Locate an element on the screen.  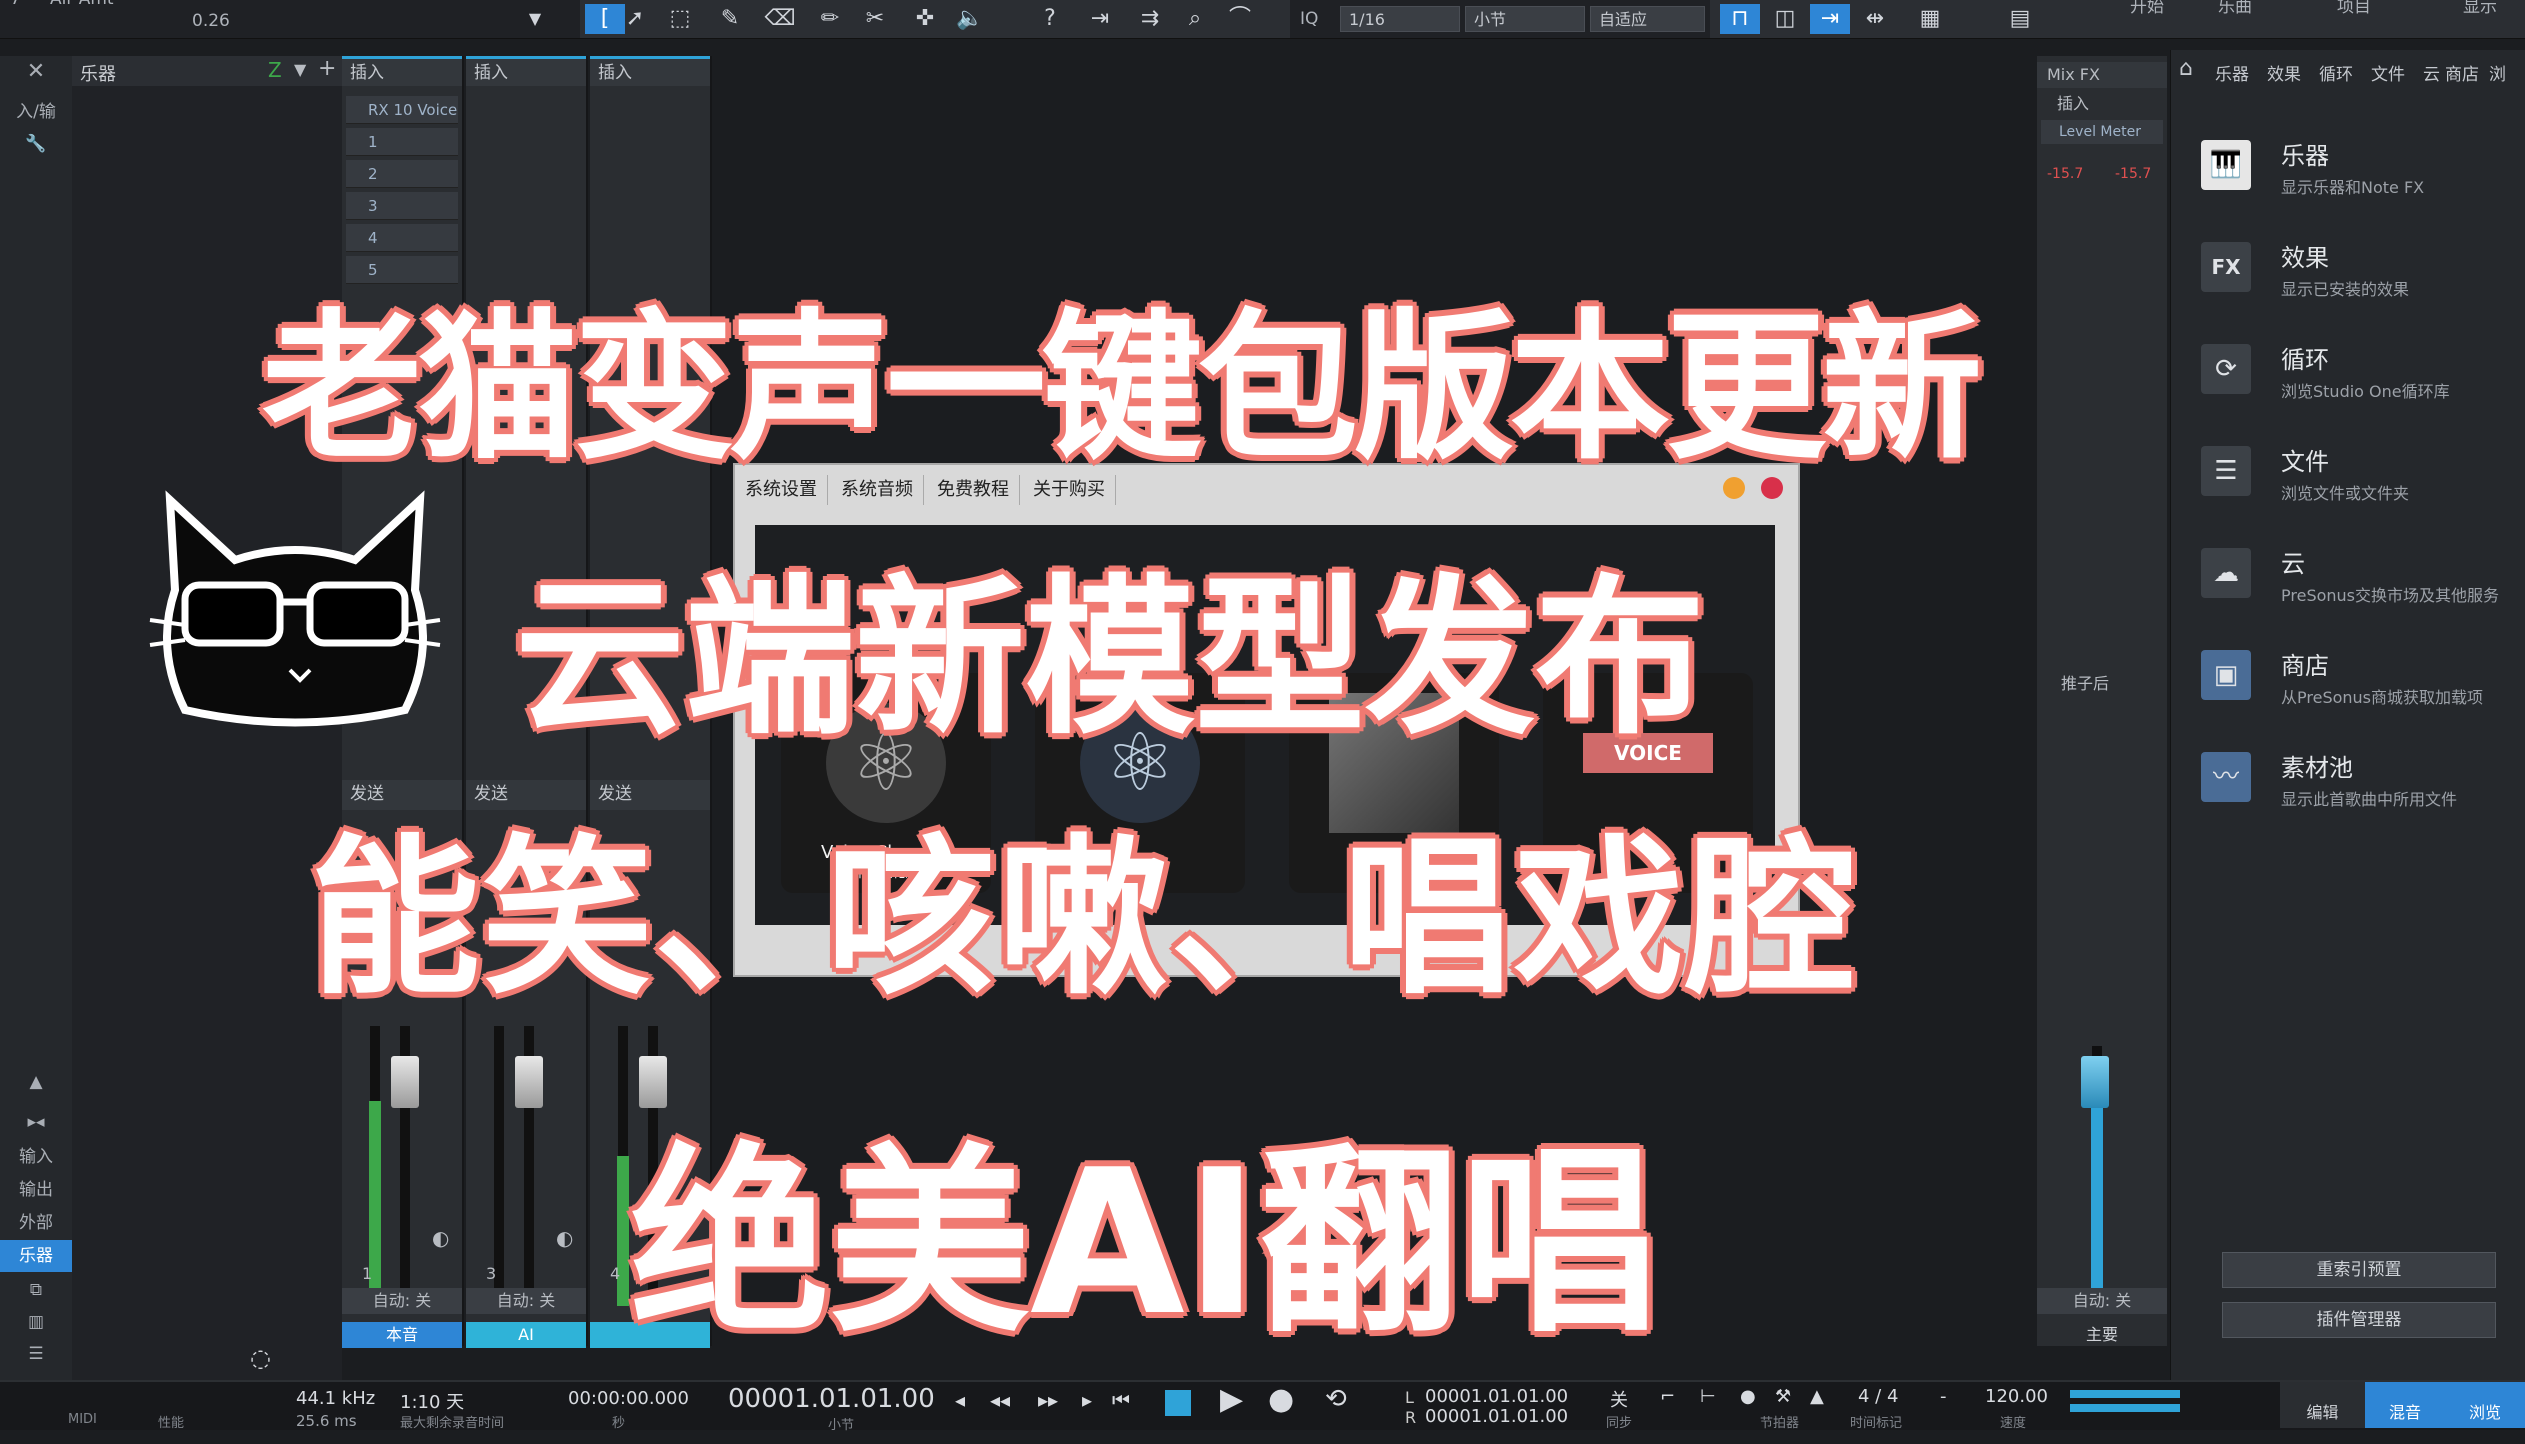
arrow-tool-icon: ➚ is located at coordinates (635, 19).